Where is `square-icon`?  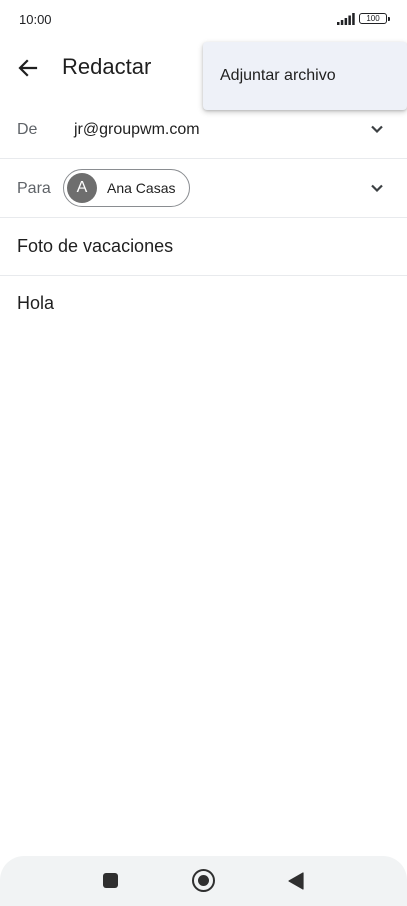 square-icon is located at coordinates (110, 880).